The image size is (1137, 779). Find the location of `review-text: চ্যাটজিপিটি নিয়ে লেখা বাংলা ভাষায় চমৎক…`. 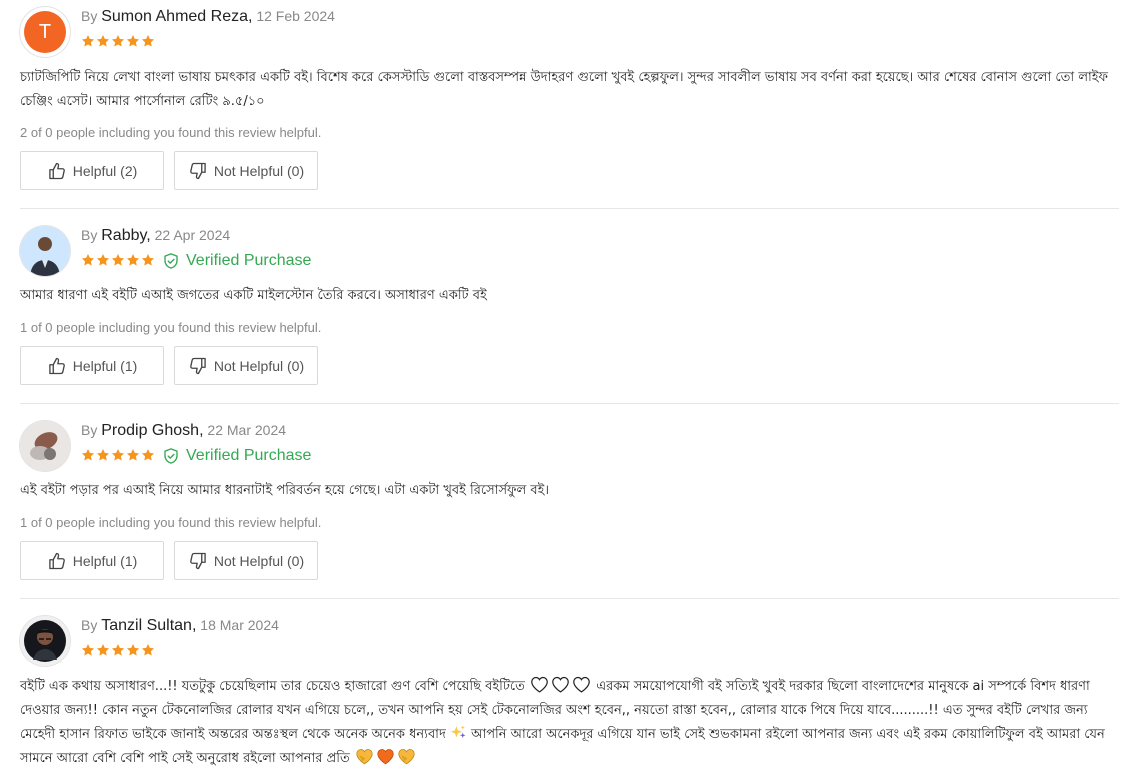

review-text: চ্যাটজিপিটি নিয়ে লেখা বাংলা ভাষায় চমৎক… is located at coordinates (564, 89).